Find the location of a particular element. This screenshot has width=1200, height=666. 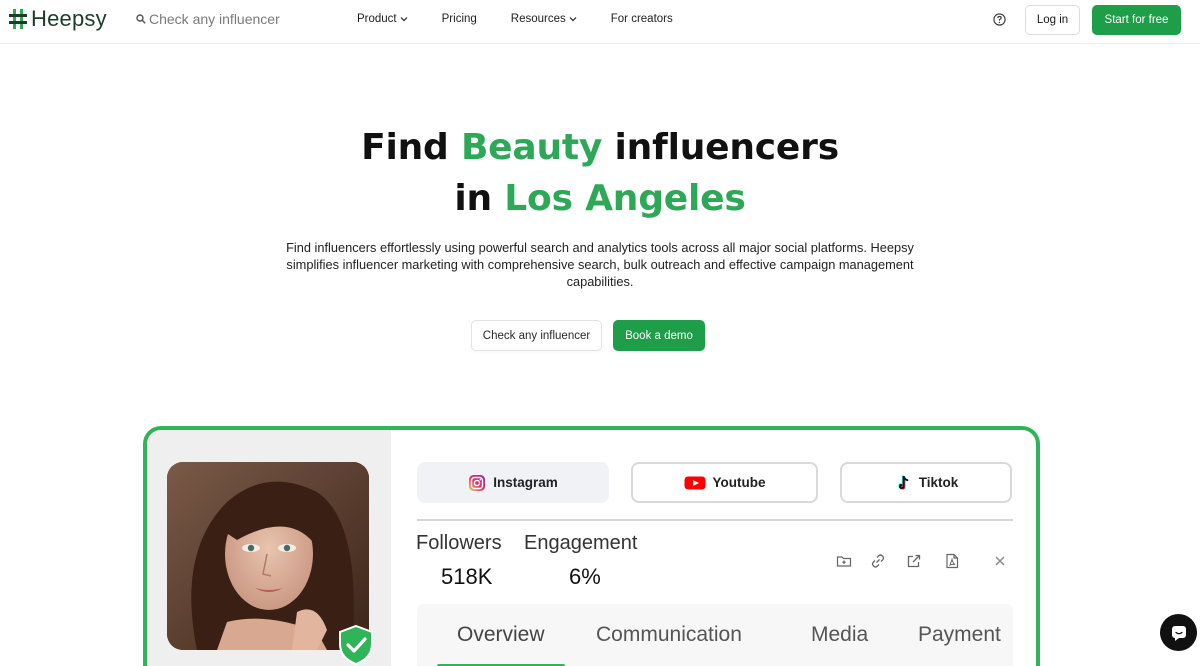

hero-title-line1: Find Beauty influencers is located at coordinates (600, 147).